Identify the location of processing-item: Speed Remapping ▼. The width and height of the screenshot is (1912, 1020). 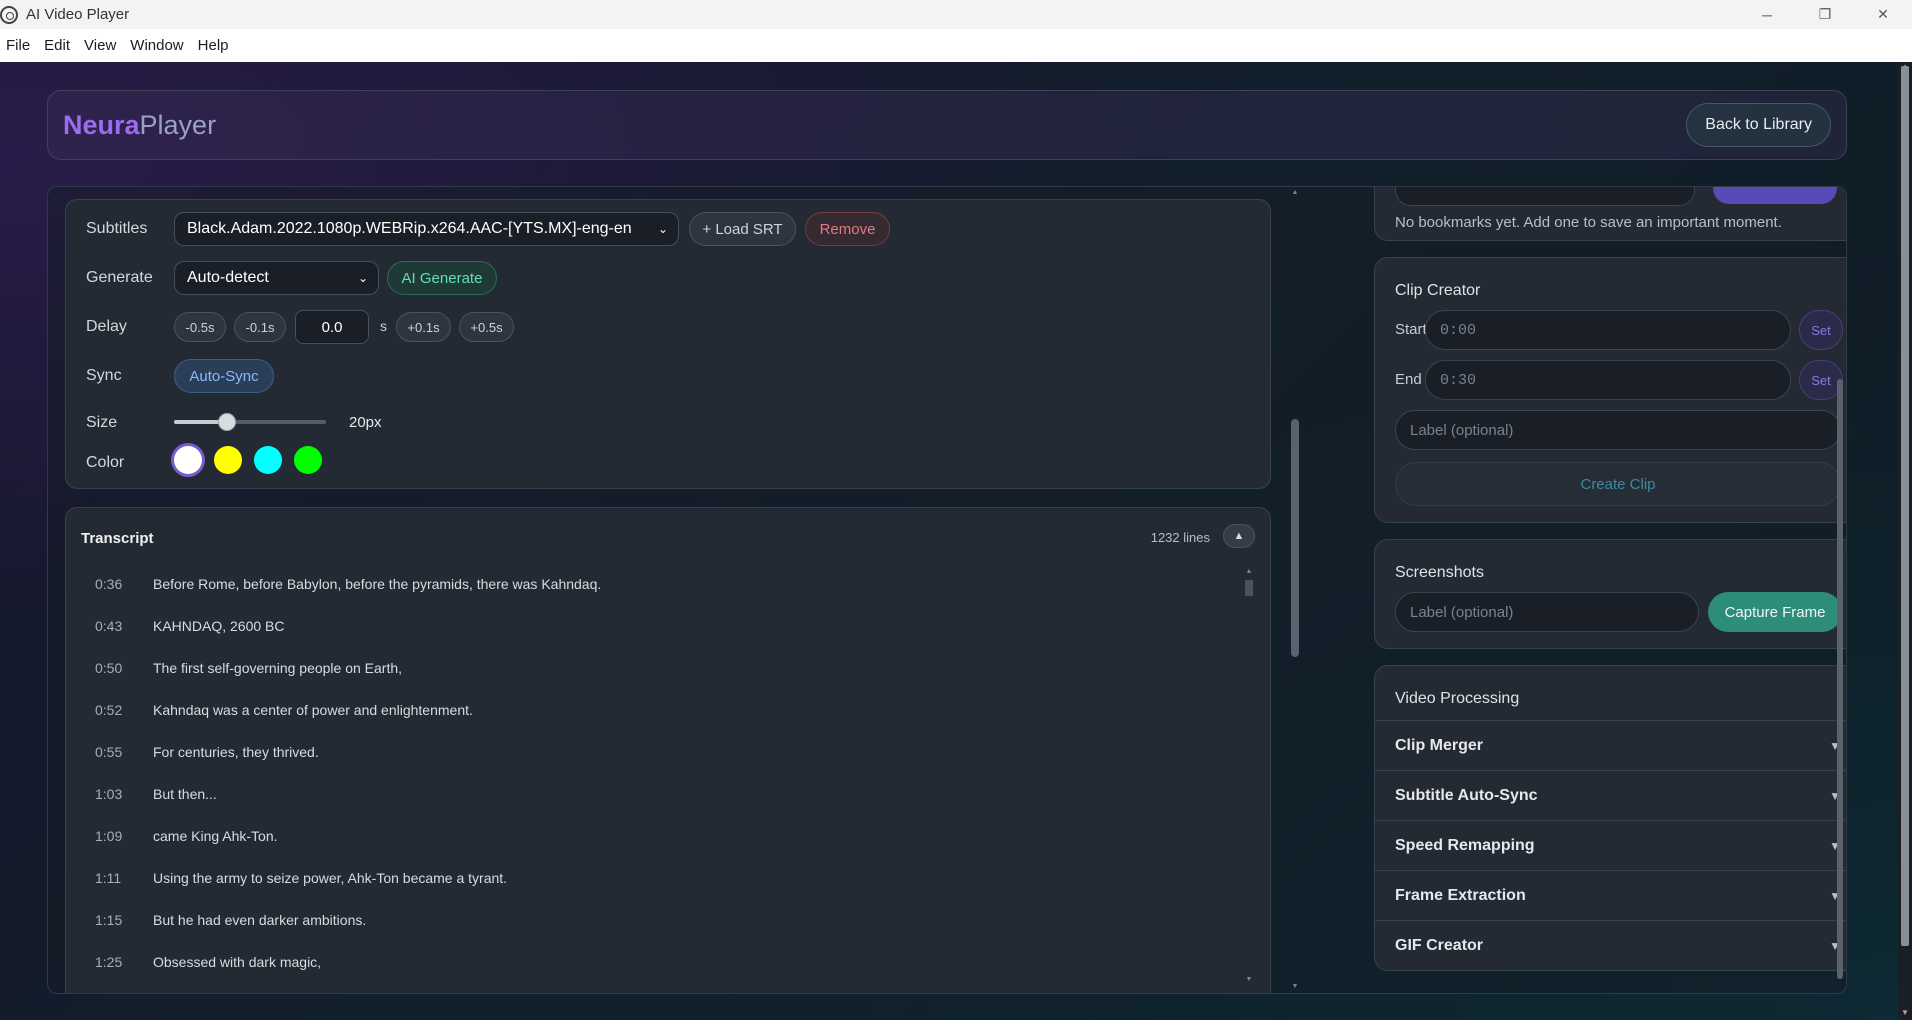
(1610, 845).